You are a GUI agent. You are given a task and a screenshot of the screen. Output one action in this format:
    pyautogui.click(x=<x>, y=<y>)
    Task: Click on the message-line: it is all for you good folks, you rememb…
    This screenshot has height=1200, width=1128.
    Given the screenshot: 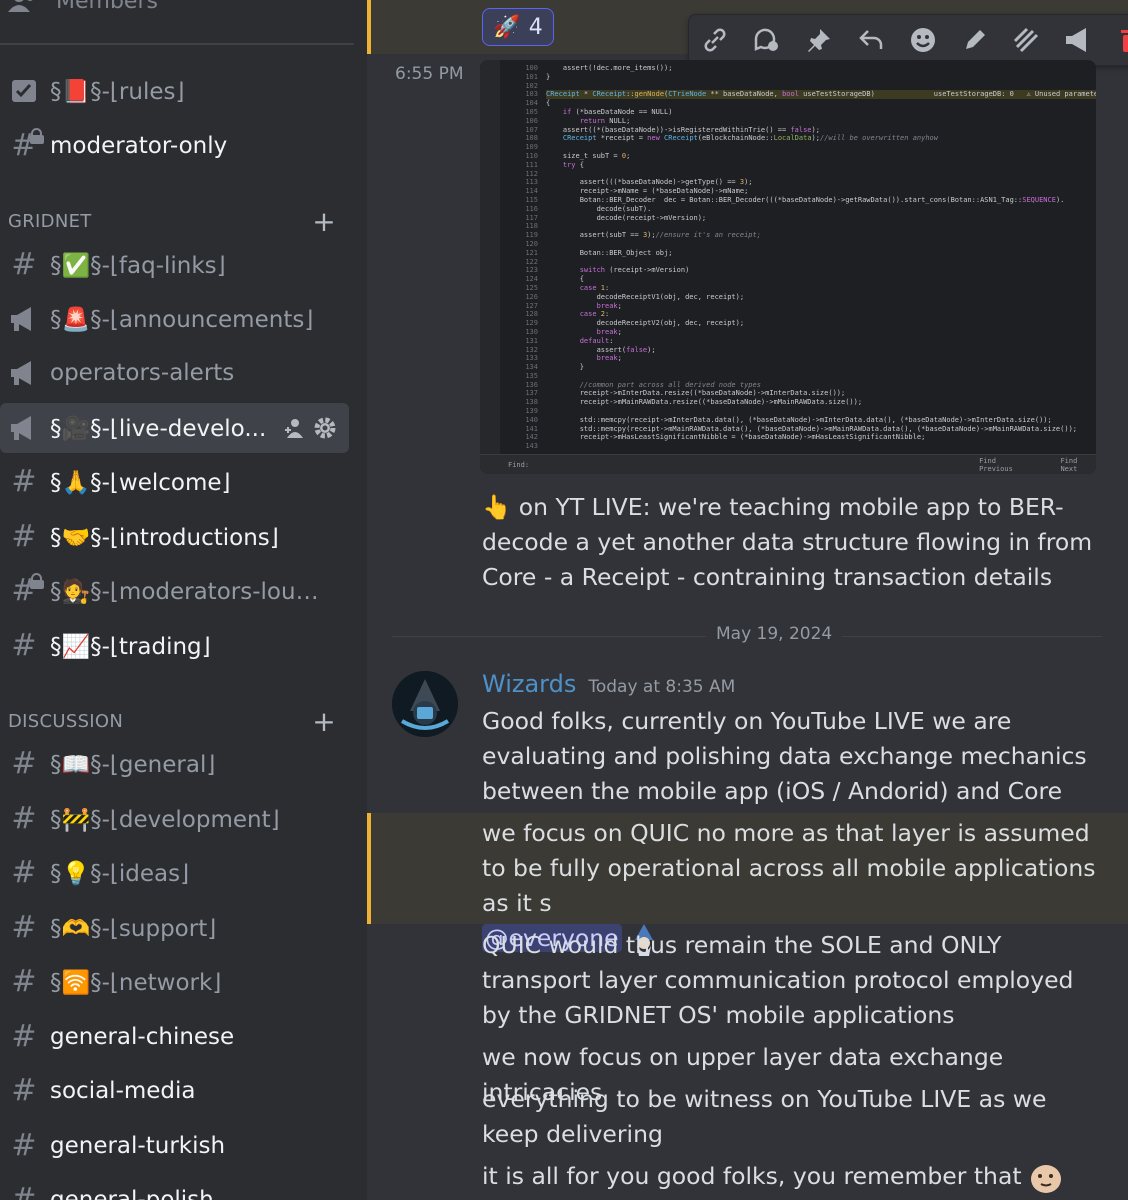 What is the action you would take?
    pyautogui.click(x=752, y=1176)
    